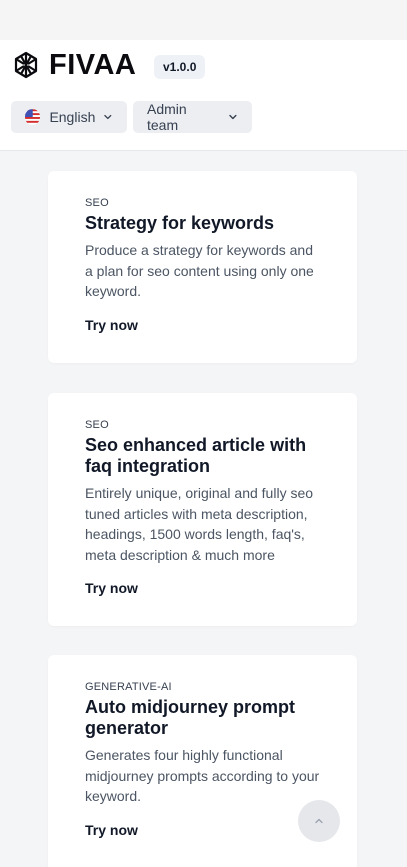  I want to click on scroll-to-top-button, so click(319, 821).